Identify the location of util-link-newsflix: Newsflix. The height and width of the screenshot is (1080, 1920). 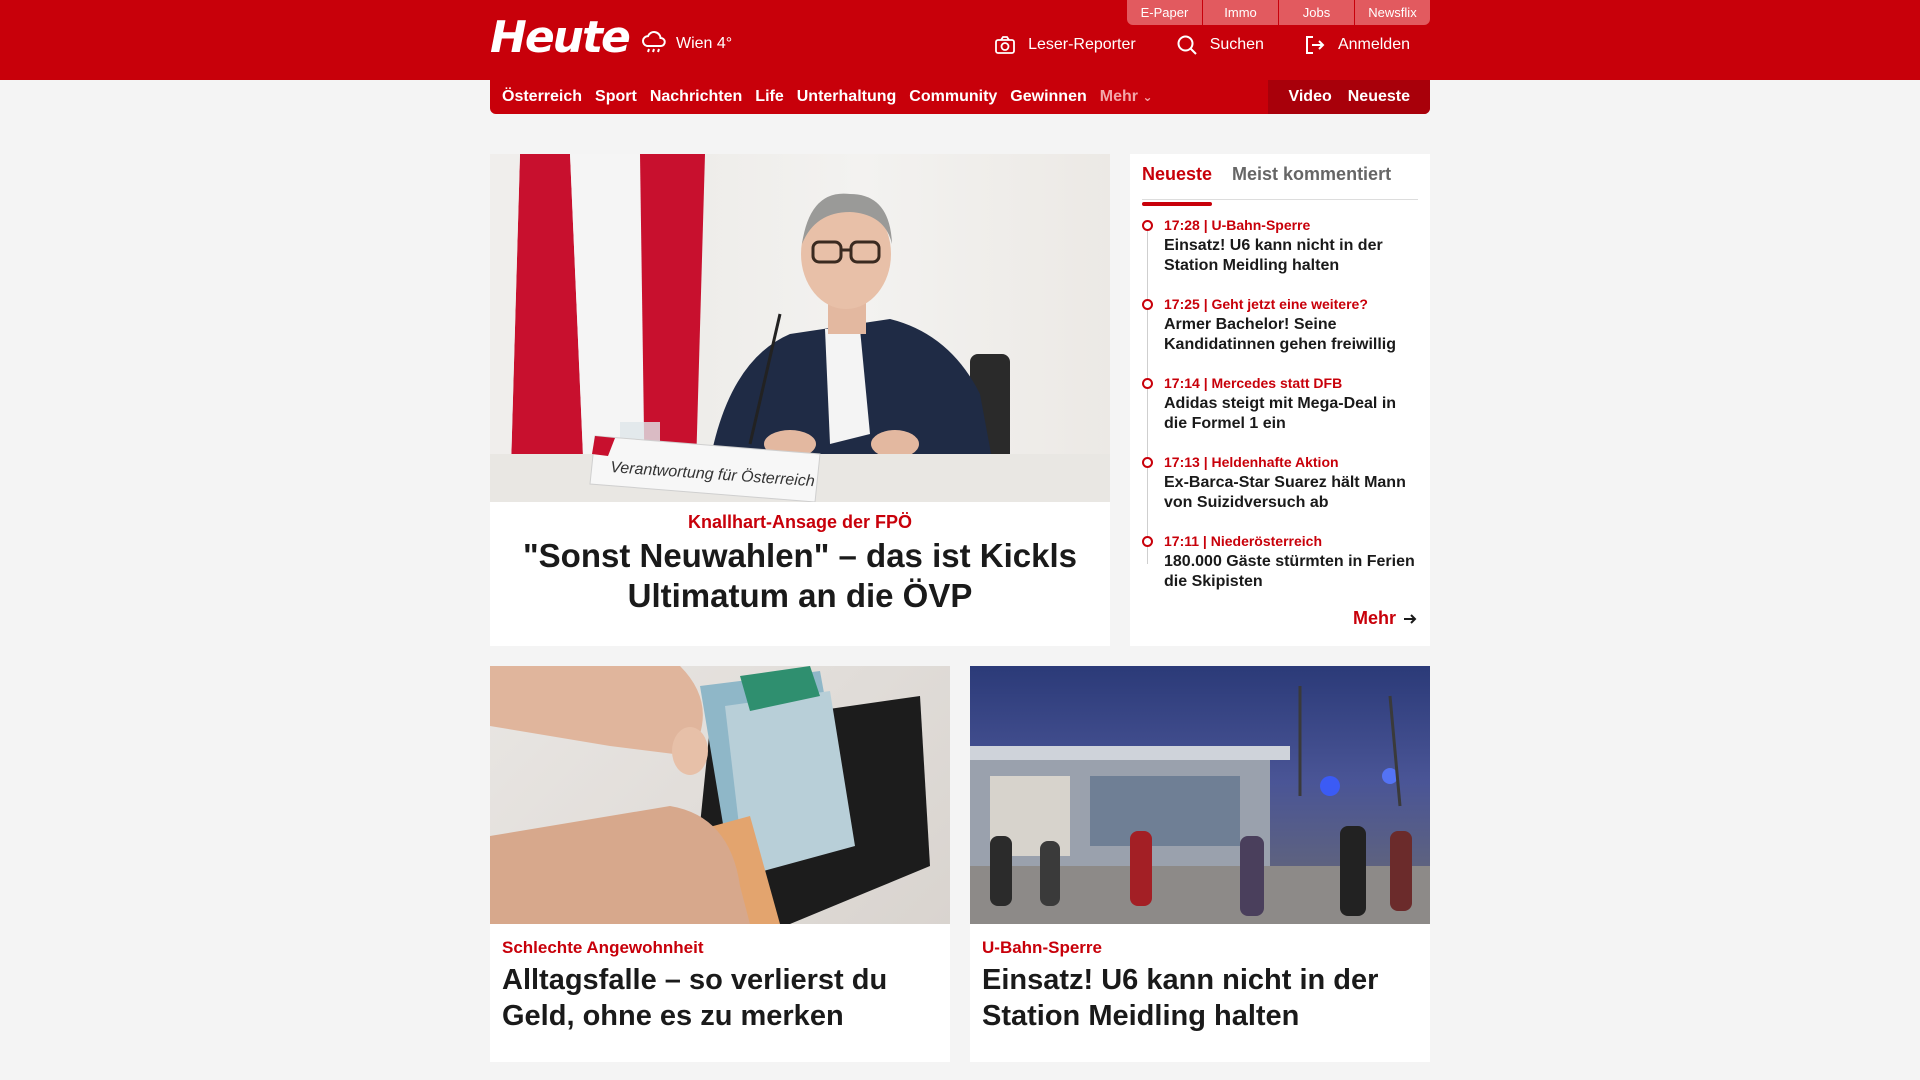
(1392, 12).